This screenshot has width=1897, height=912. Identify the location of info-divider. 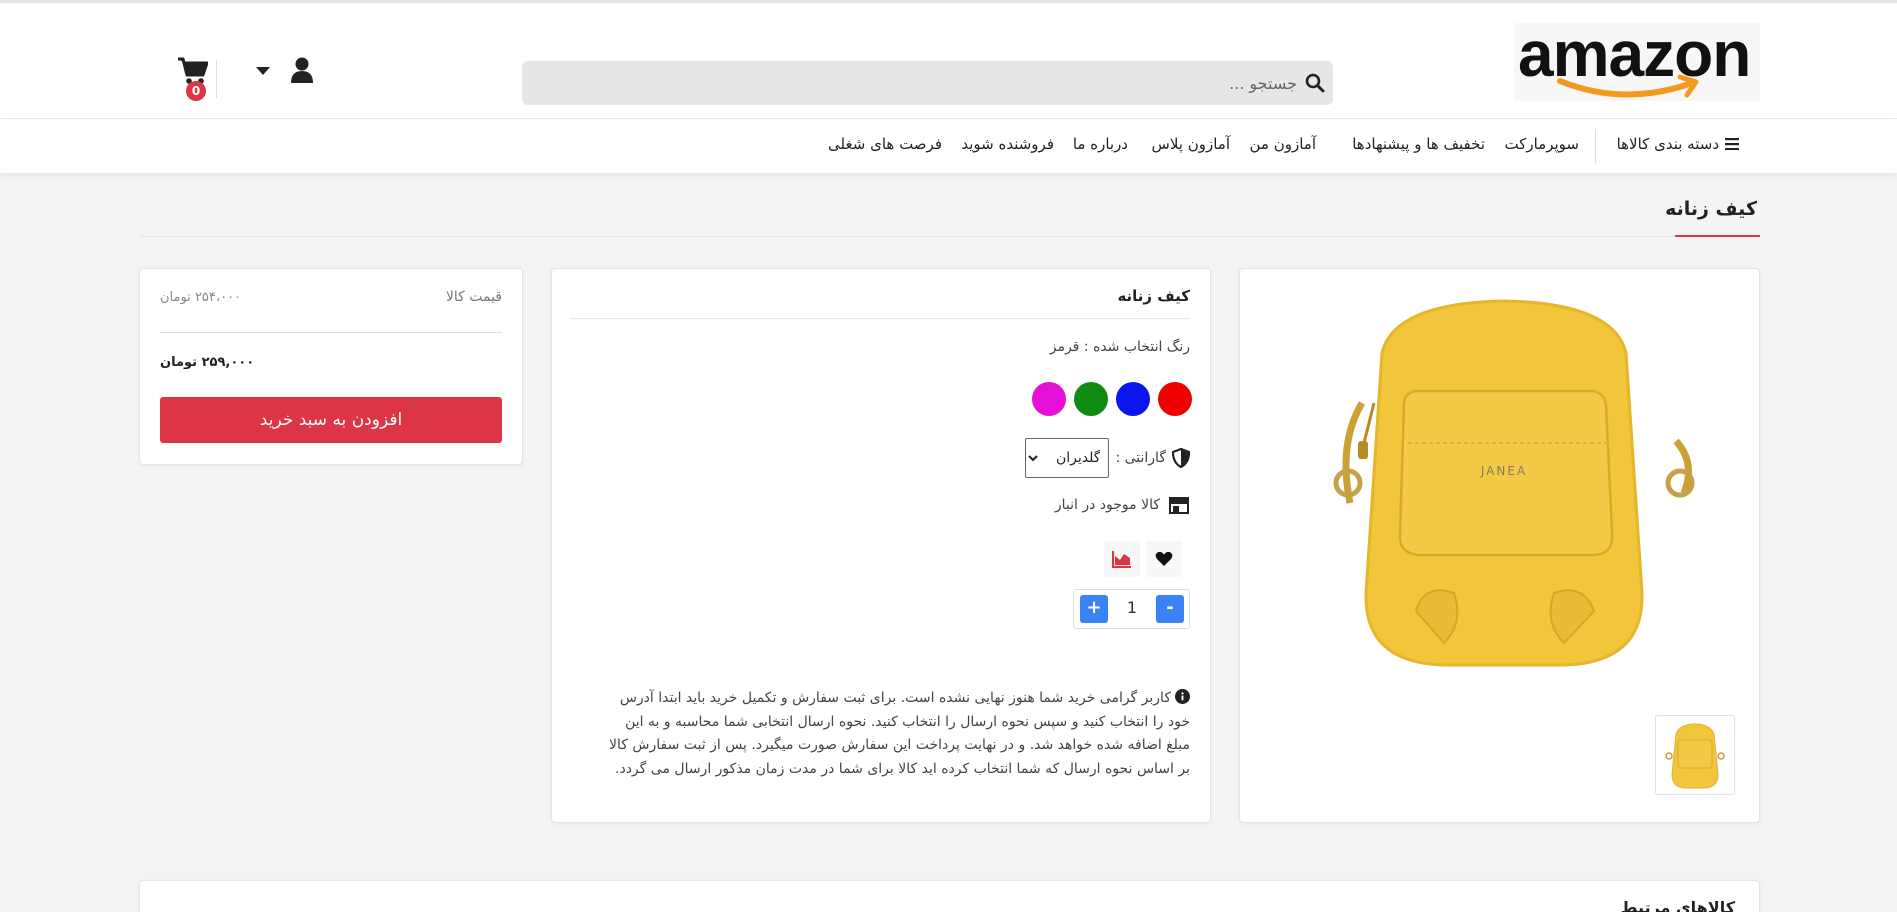
(880, 318).